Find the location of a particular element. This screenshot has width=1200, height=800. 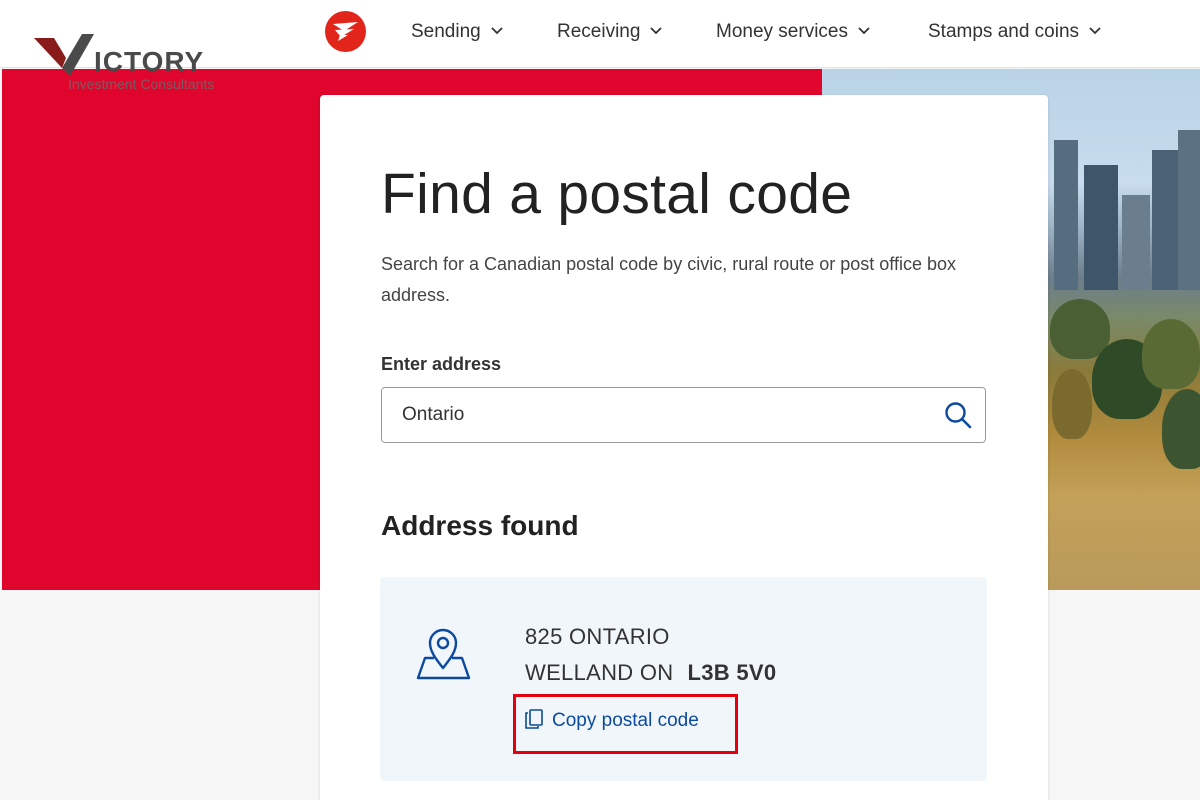

nav-sending: Sending is located at coordinates (457, 31).